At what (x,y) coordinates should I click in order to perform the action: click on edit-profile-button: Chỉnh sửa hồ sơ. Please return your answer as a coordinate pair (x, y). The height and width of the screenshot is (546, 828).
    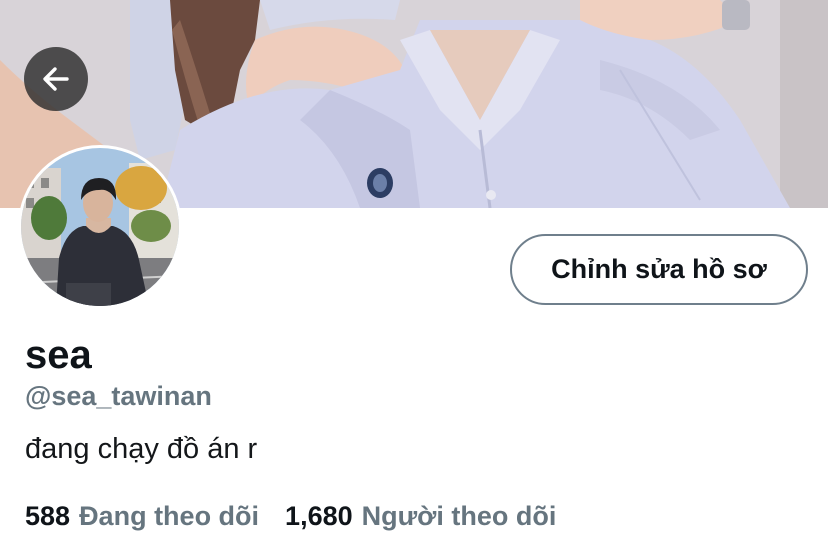
    Looking at the image, I should click on (659, 269).